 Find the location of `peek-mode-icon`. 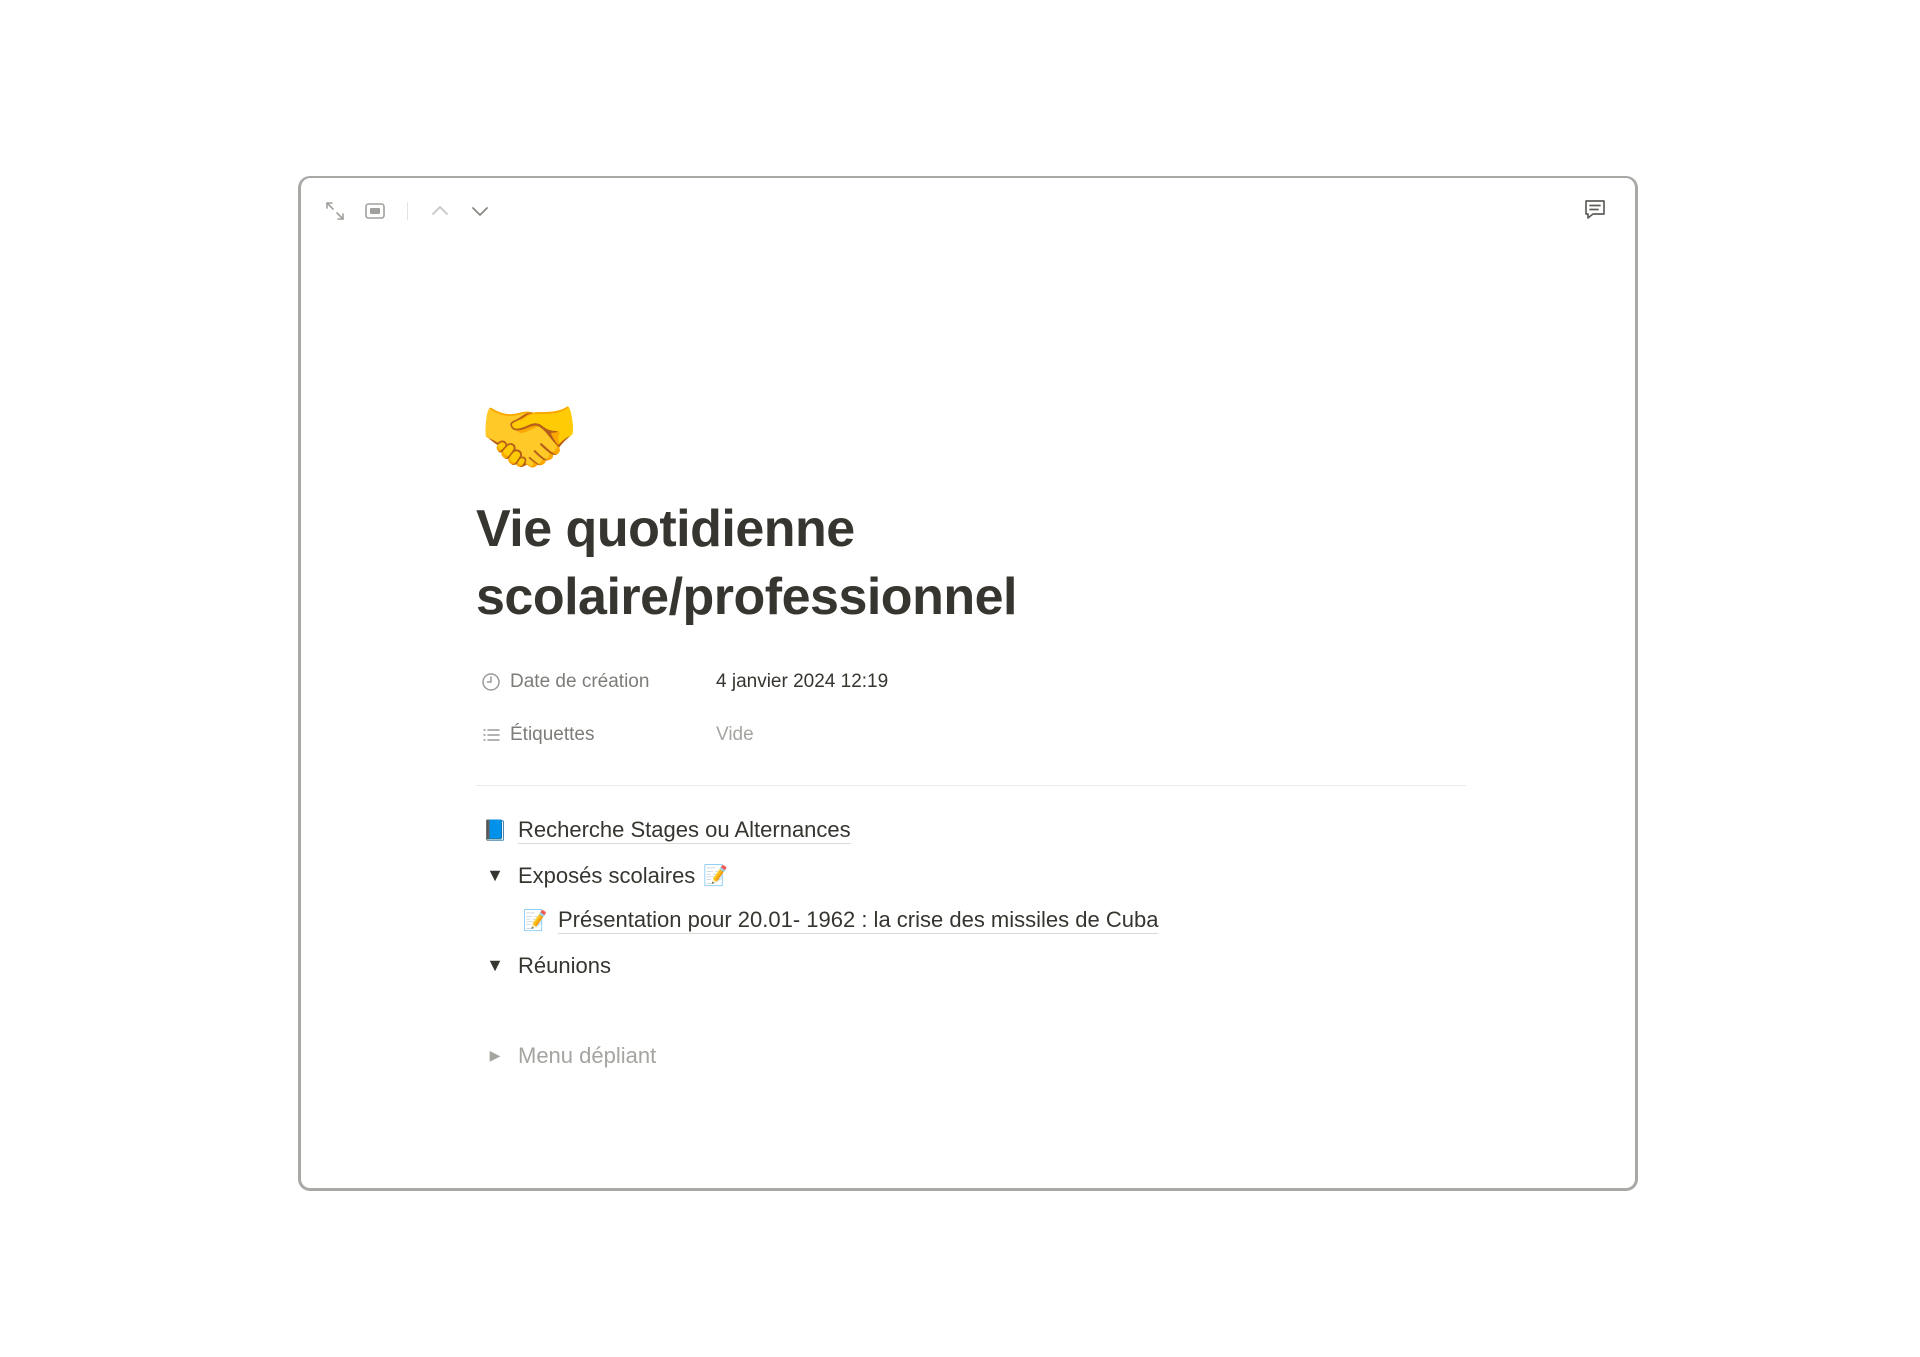

peek-mode-icon is located at coordinates (375, 211).